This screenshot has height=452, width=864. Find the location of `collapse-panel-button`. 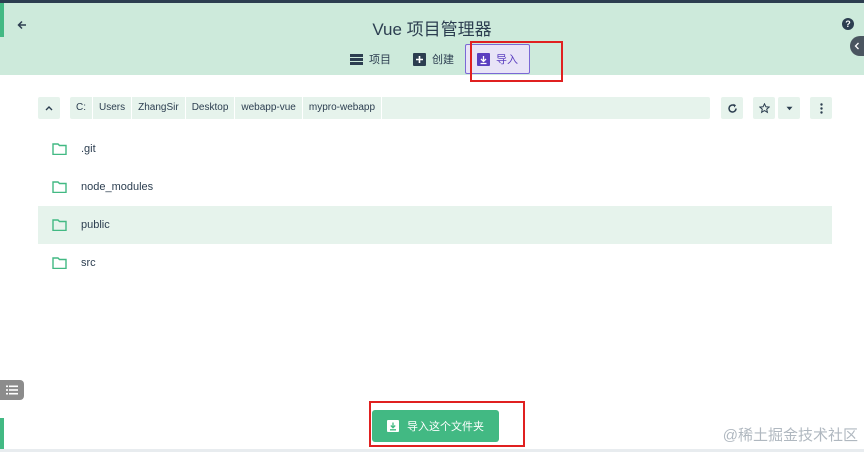

collapse-panel-button is located at coordinates (857, 46).